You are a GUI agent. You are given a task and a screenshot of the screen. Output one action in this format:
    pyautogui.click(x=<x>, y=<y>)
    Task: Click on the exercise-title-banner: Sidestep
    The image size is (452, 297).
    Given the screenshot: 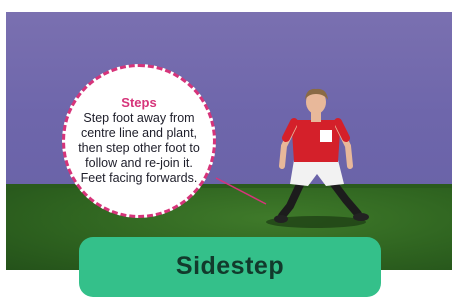 What is the action you would take?
    pyautogui.click(x=230, y=267)
    